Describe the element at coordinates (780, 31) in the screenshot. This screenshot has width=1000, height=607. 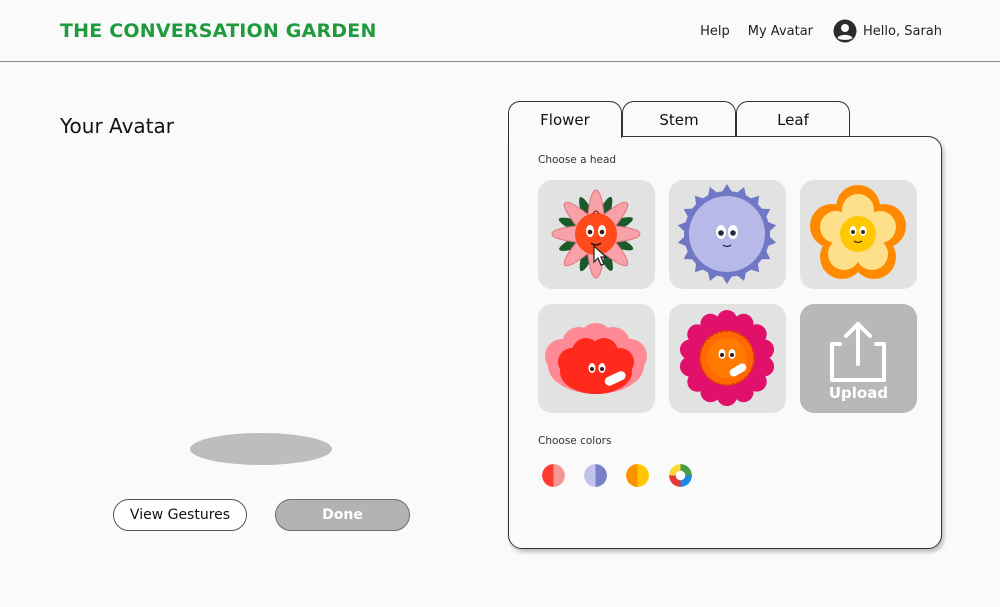
I see `my-avatar-link: My Avatar` at that location.